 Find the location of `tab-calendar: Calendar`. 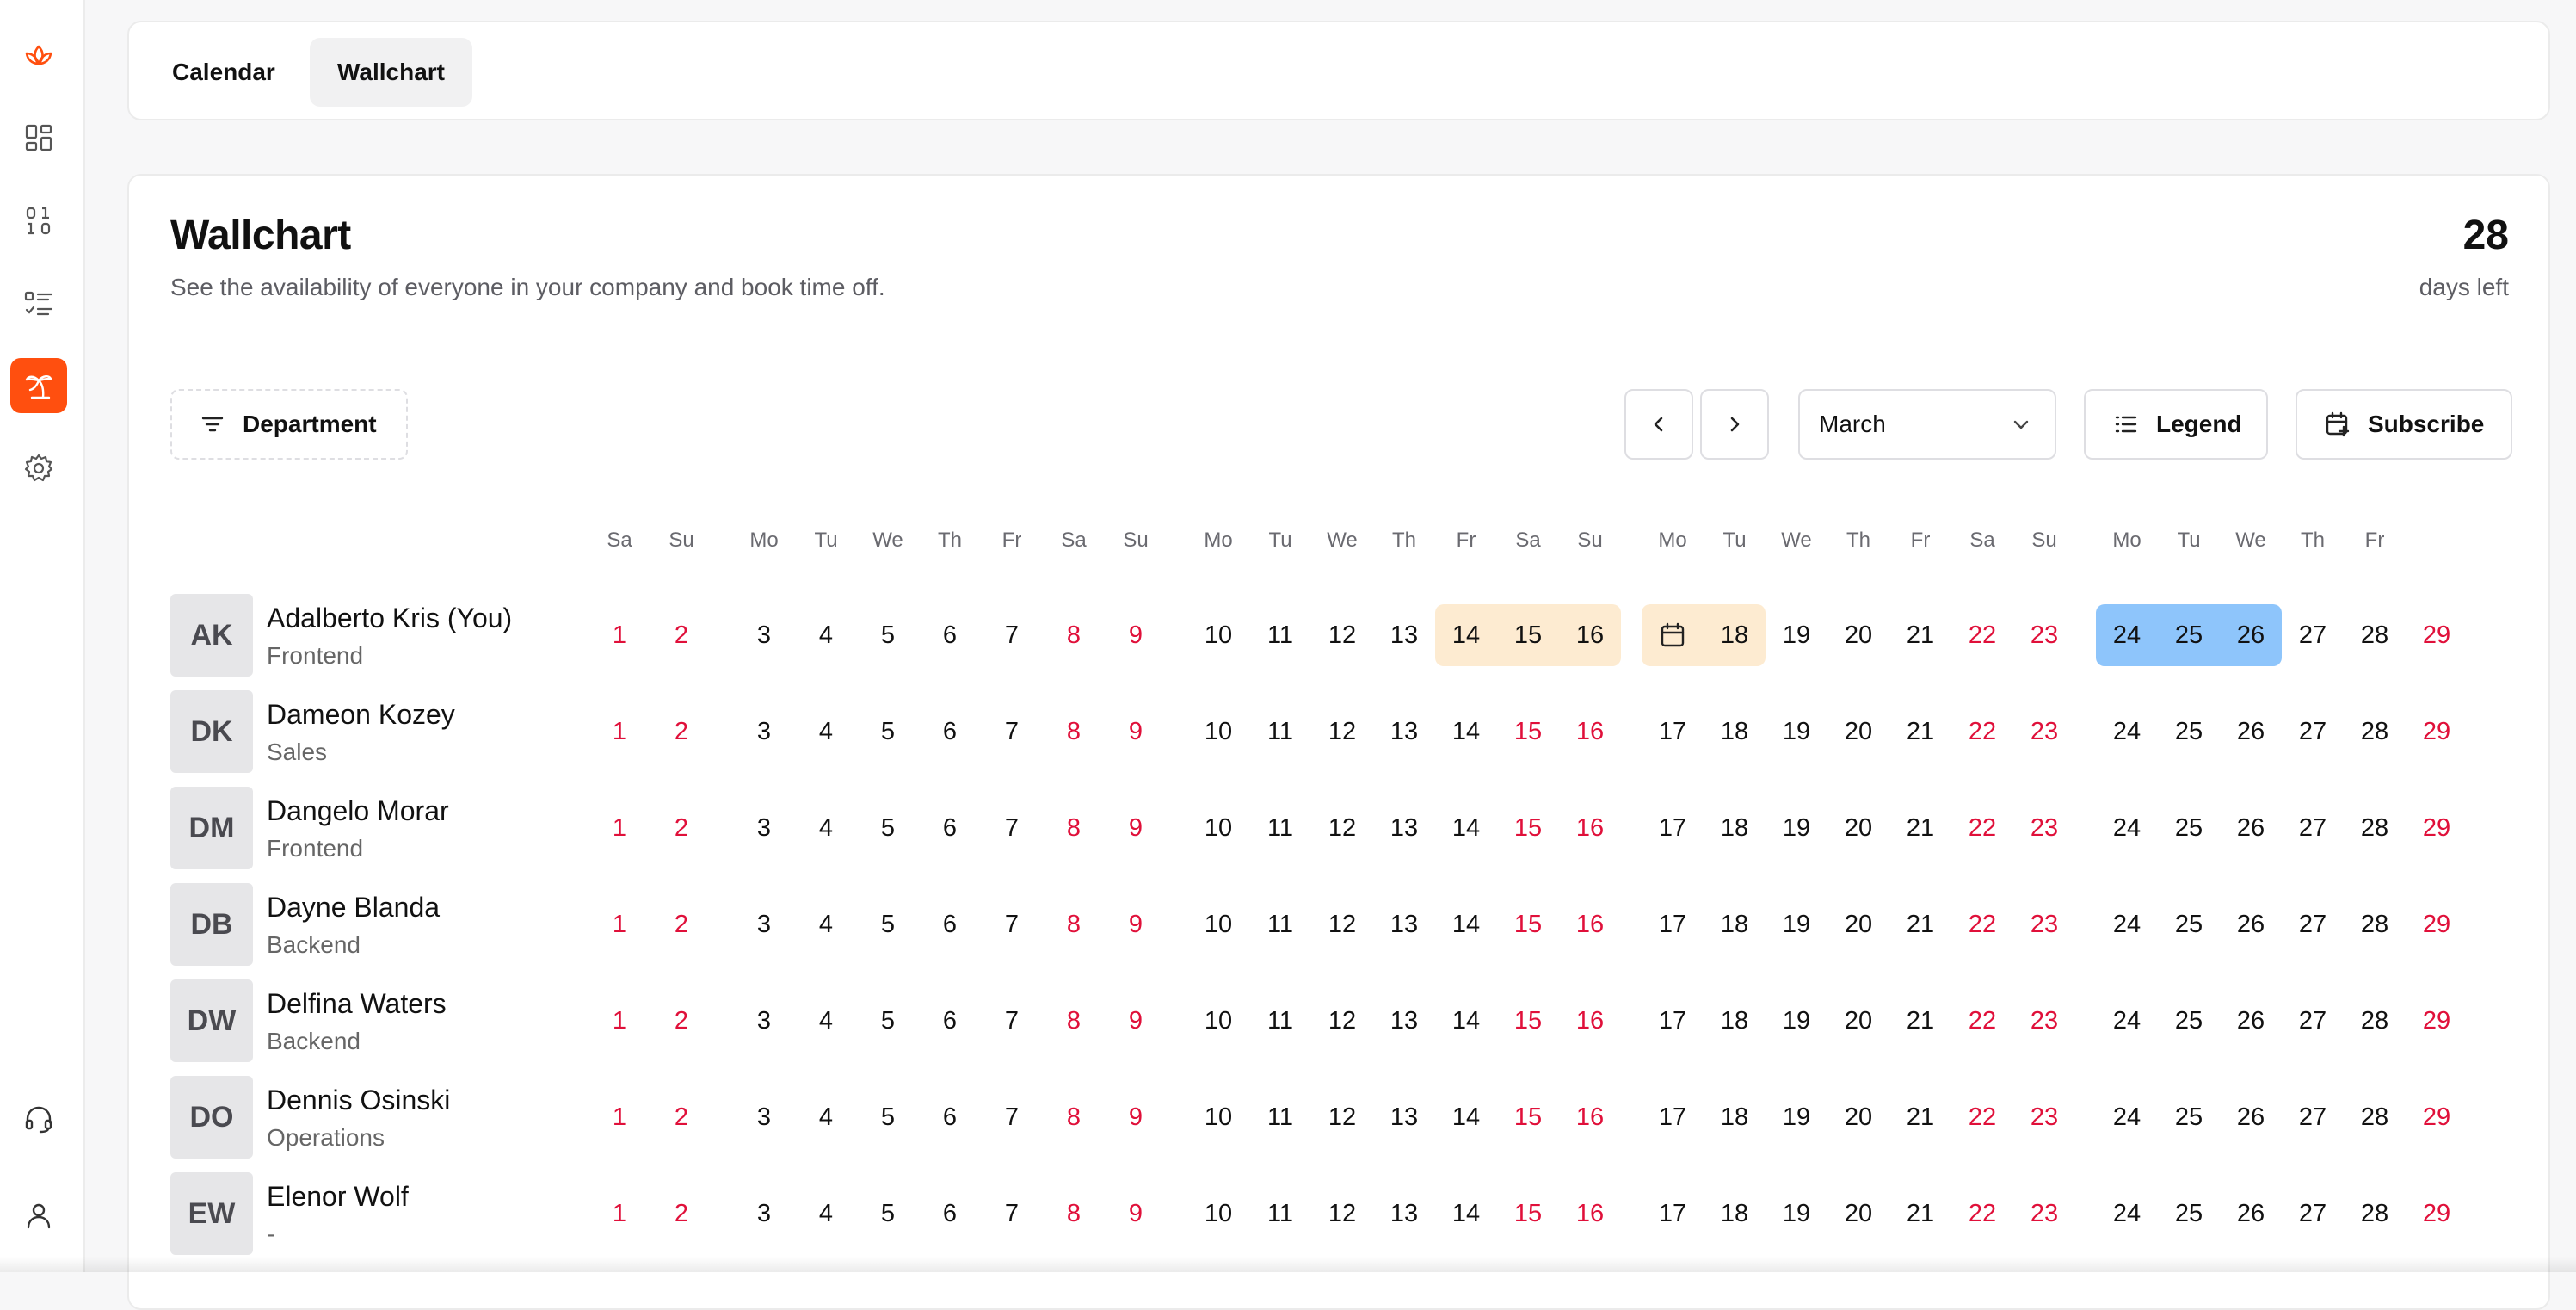

tab-calendar: Calendar is located at coordinates (224, 72).